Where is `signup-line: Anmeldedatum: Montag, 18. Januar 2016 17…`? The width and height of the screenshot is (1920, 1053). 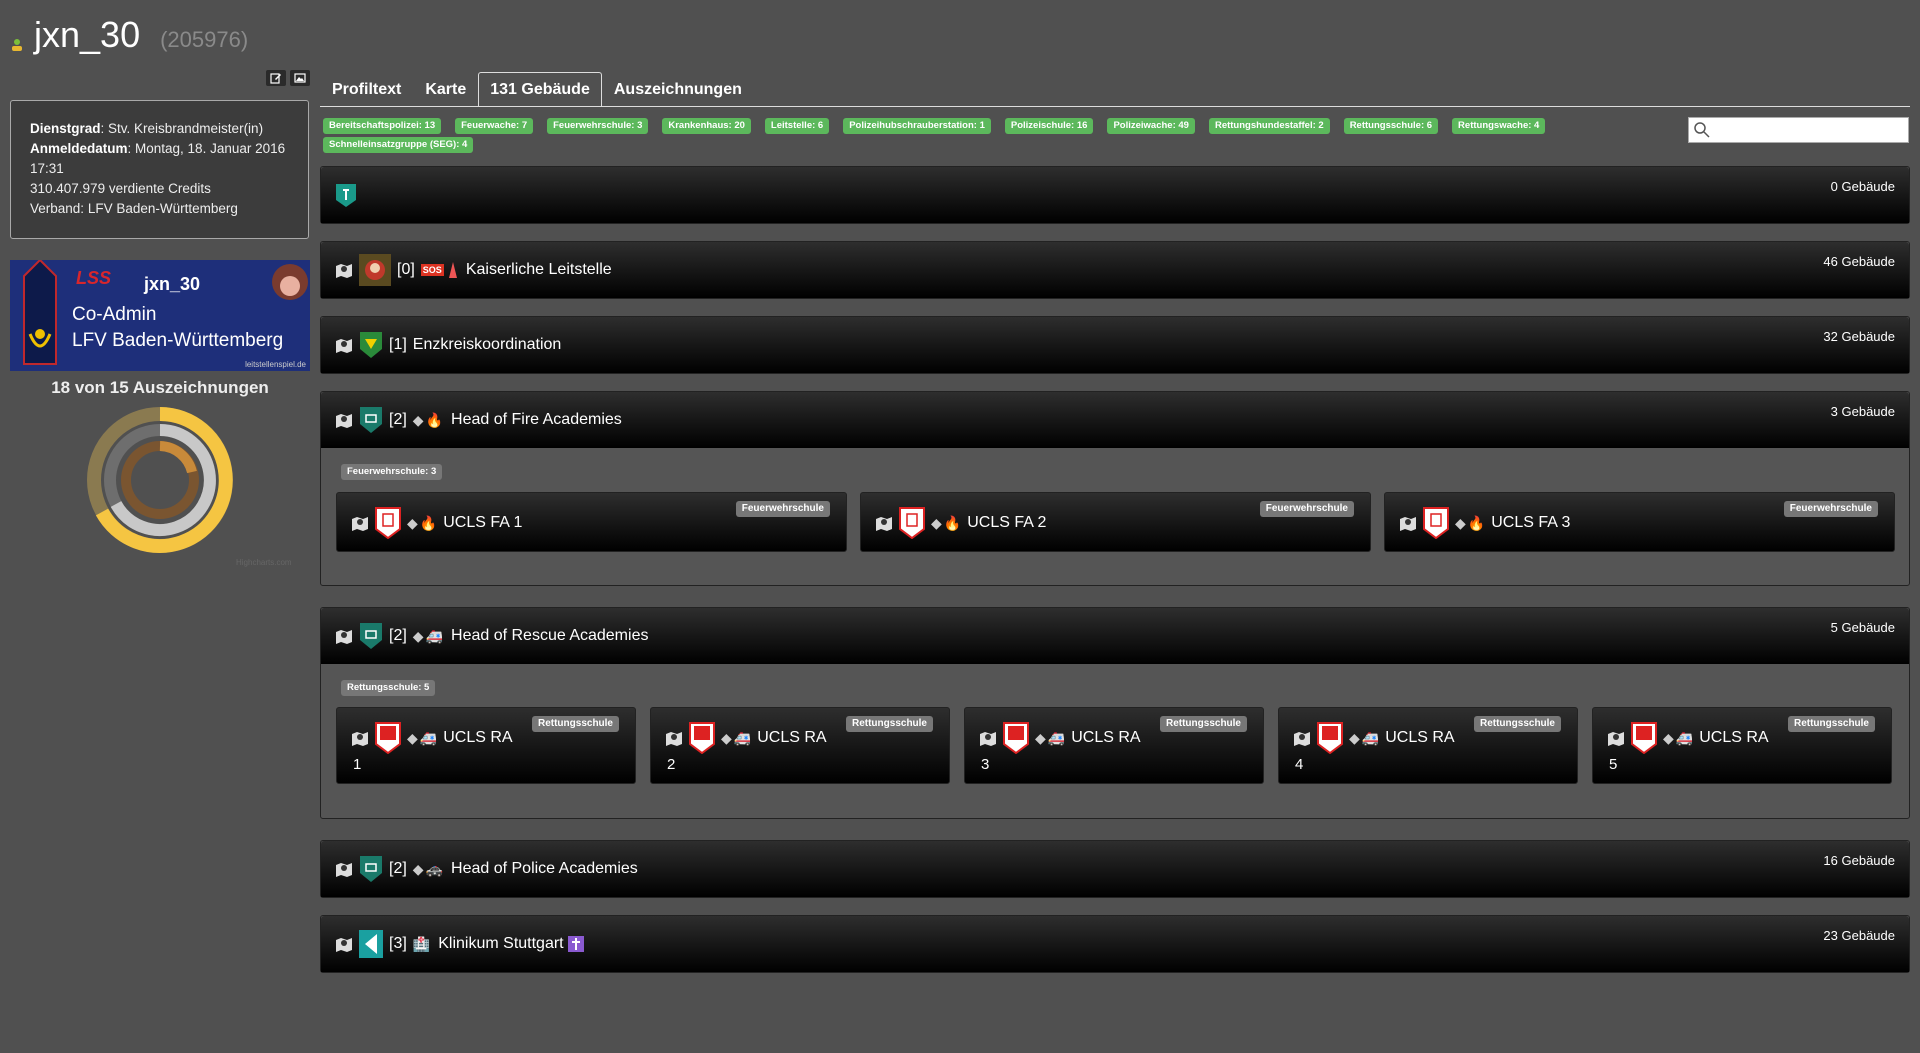 signup-line: Anmeldedatum: Montag, 18. Januar 2016 17… is located at coordinates (158, 158).